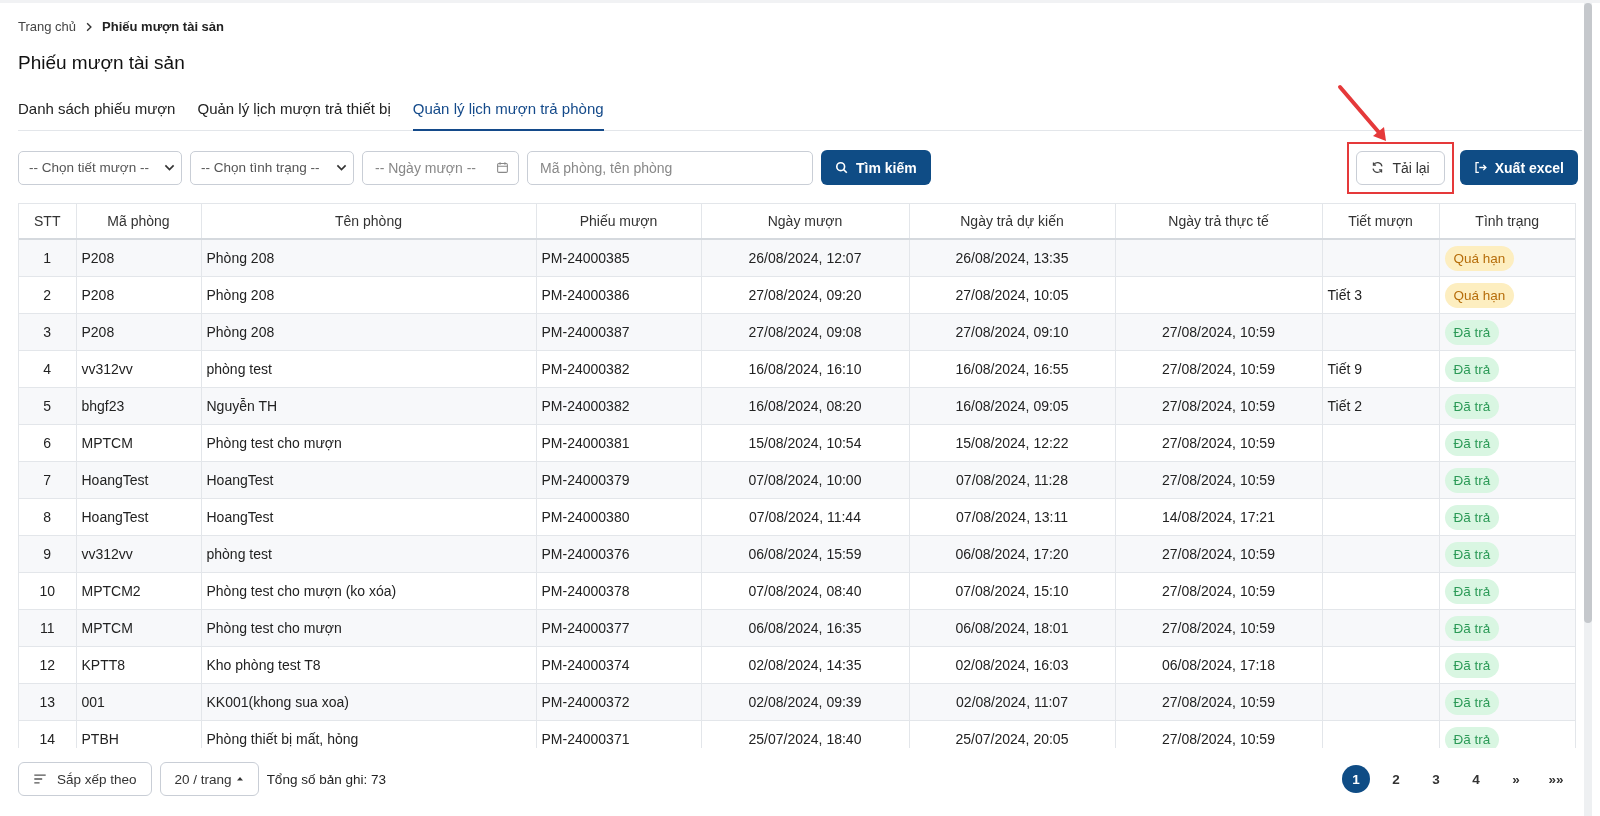 The height and width of the screenshot is (816, 1600). I want to click on table-cell: 2, so click(47, 295).